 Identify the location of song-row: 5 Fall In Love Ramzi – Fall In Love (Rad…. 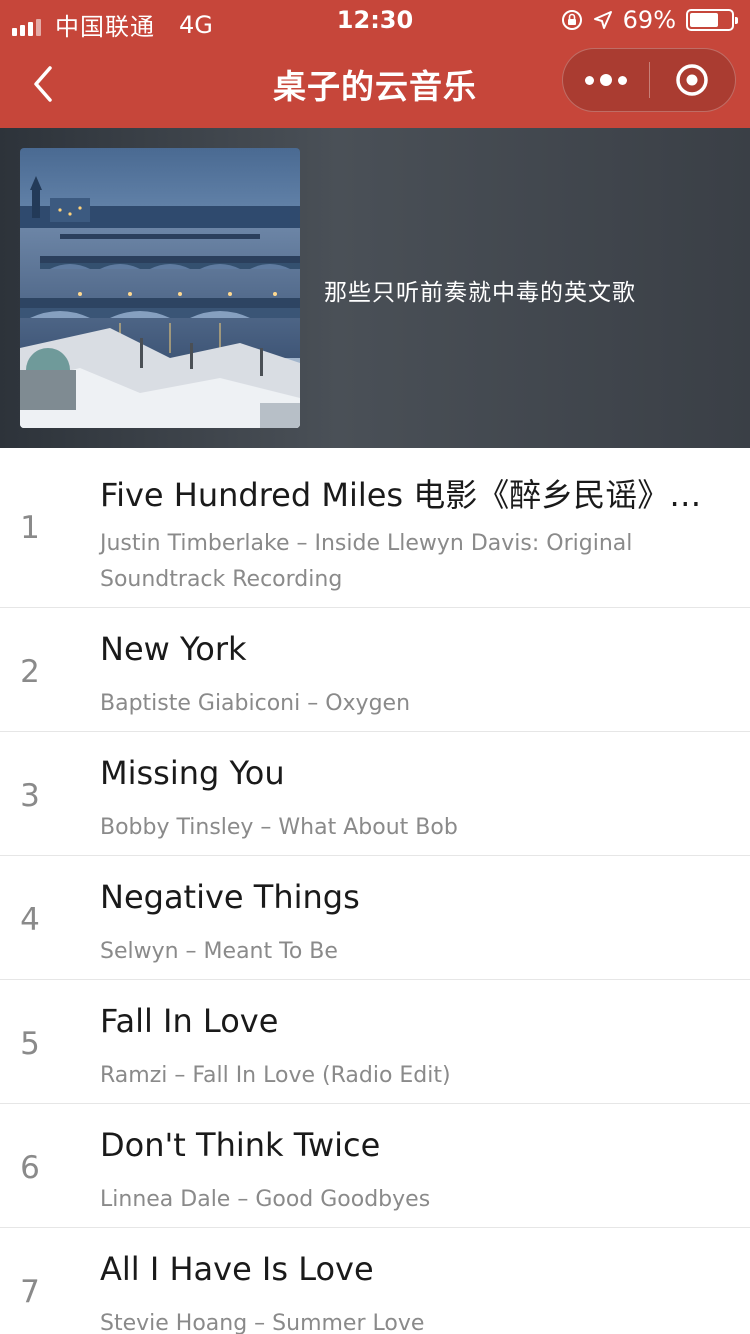
(375, 1042).